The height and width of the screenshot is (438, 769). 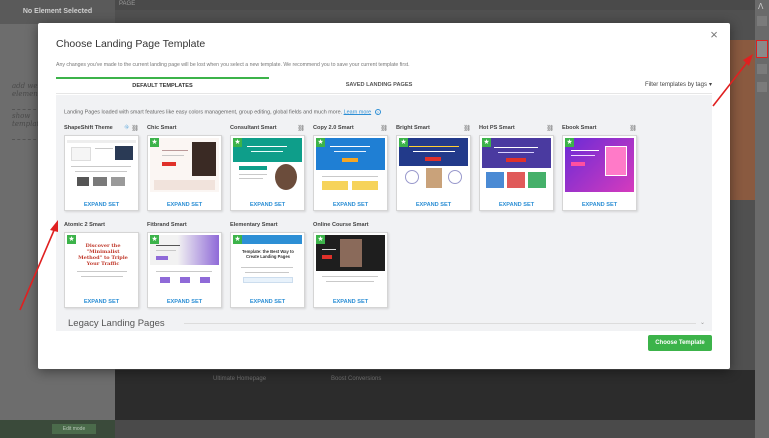 What do you see at coordinates (377, 112) in the screenshot?
I see `help-icon: ?` at bounding box center [377, 112].